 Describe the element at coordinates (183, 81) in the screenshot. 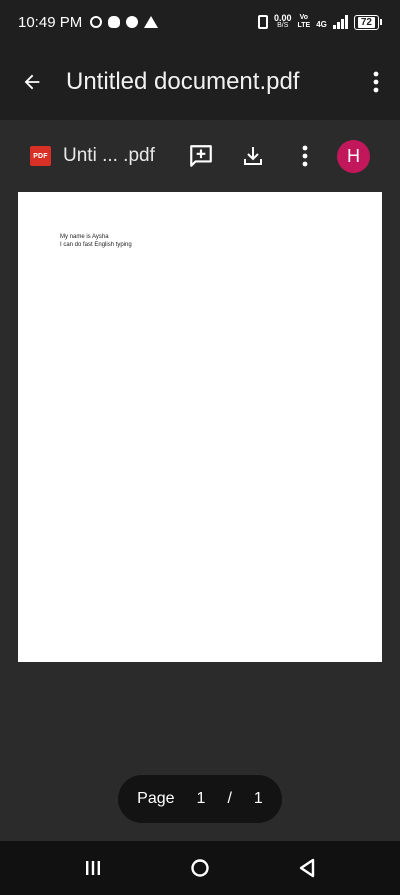

I see `document-title: Untitled document.pdf` at that location.